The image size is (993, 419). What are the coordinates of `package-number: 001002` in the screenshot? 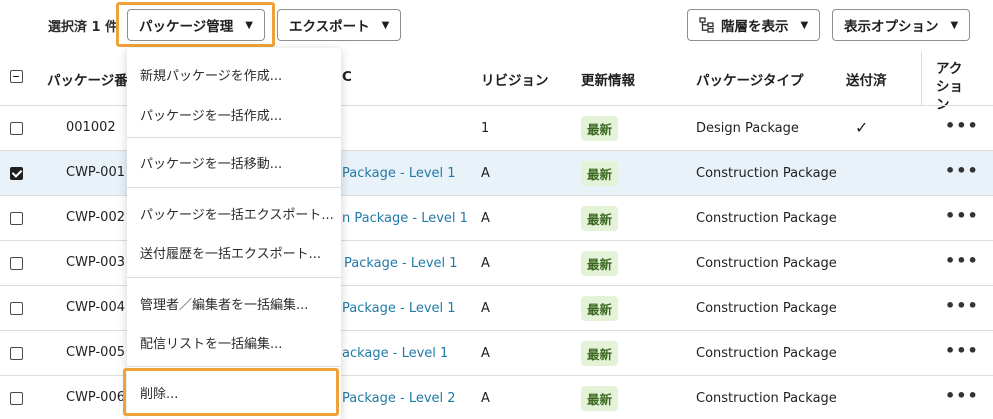 It's located at (91, 127).